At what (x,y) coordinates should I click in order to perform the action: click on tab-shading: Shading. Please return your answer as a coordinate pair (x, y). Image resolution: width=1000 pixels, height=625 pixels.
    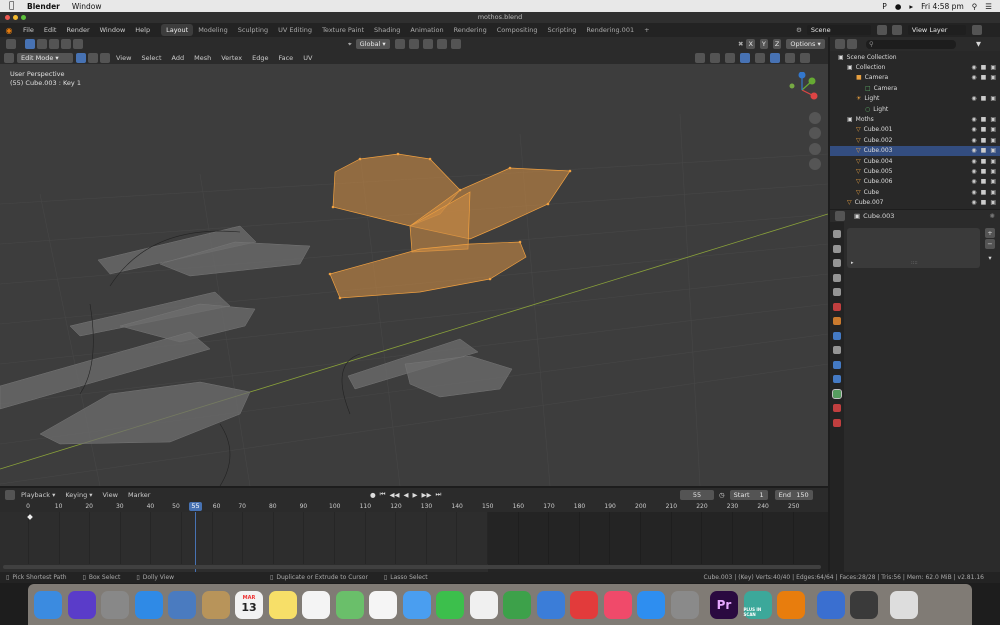
    Looking at the image, I should click on (387, 30).